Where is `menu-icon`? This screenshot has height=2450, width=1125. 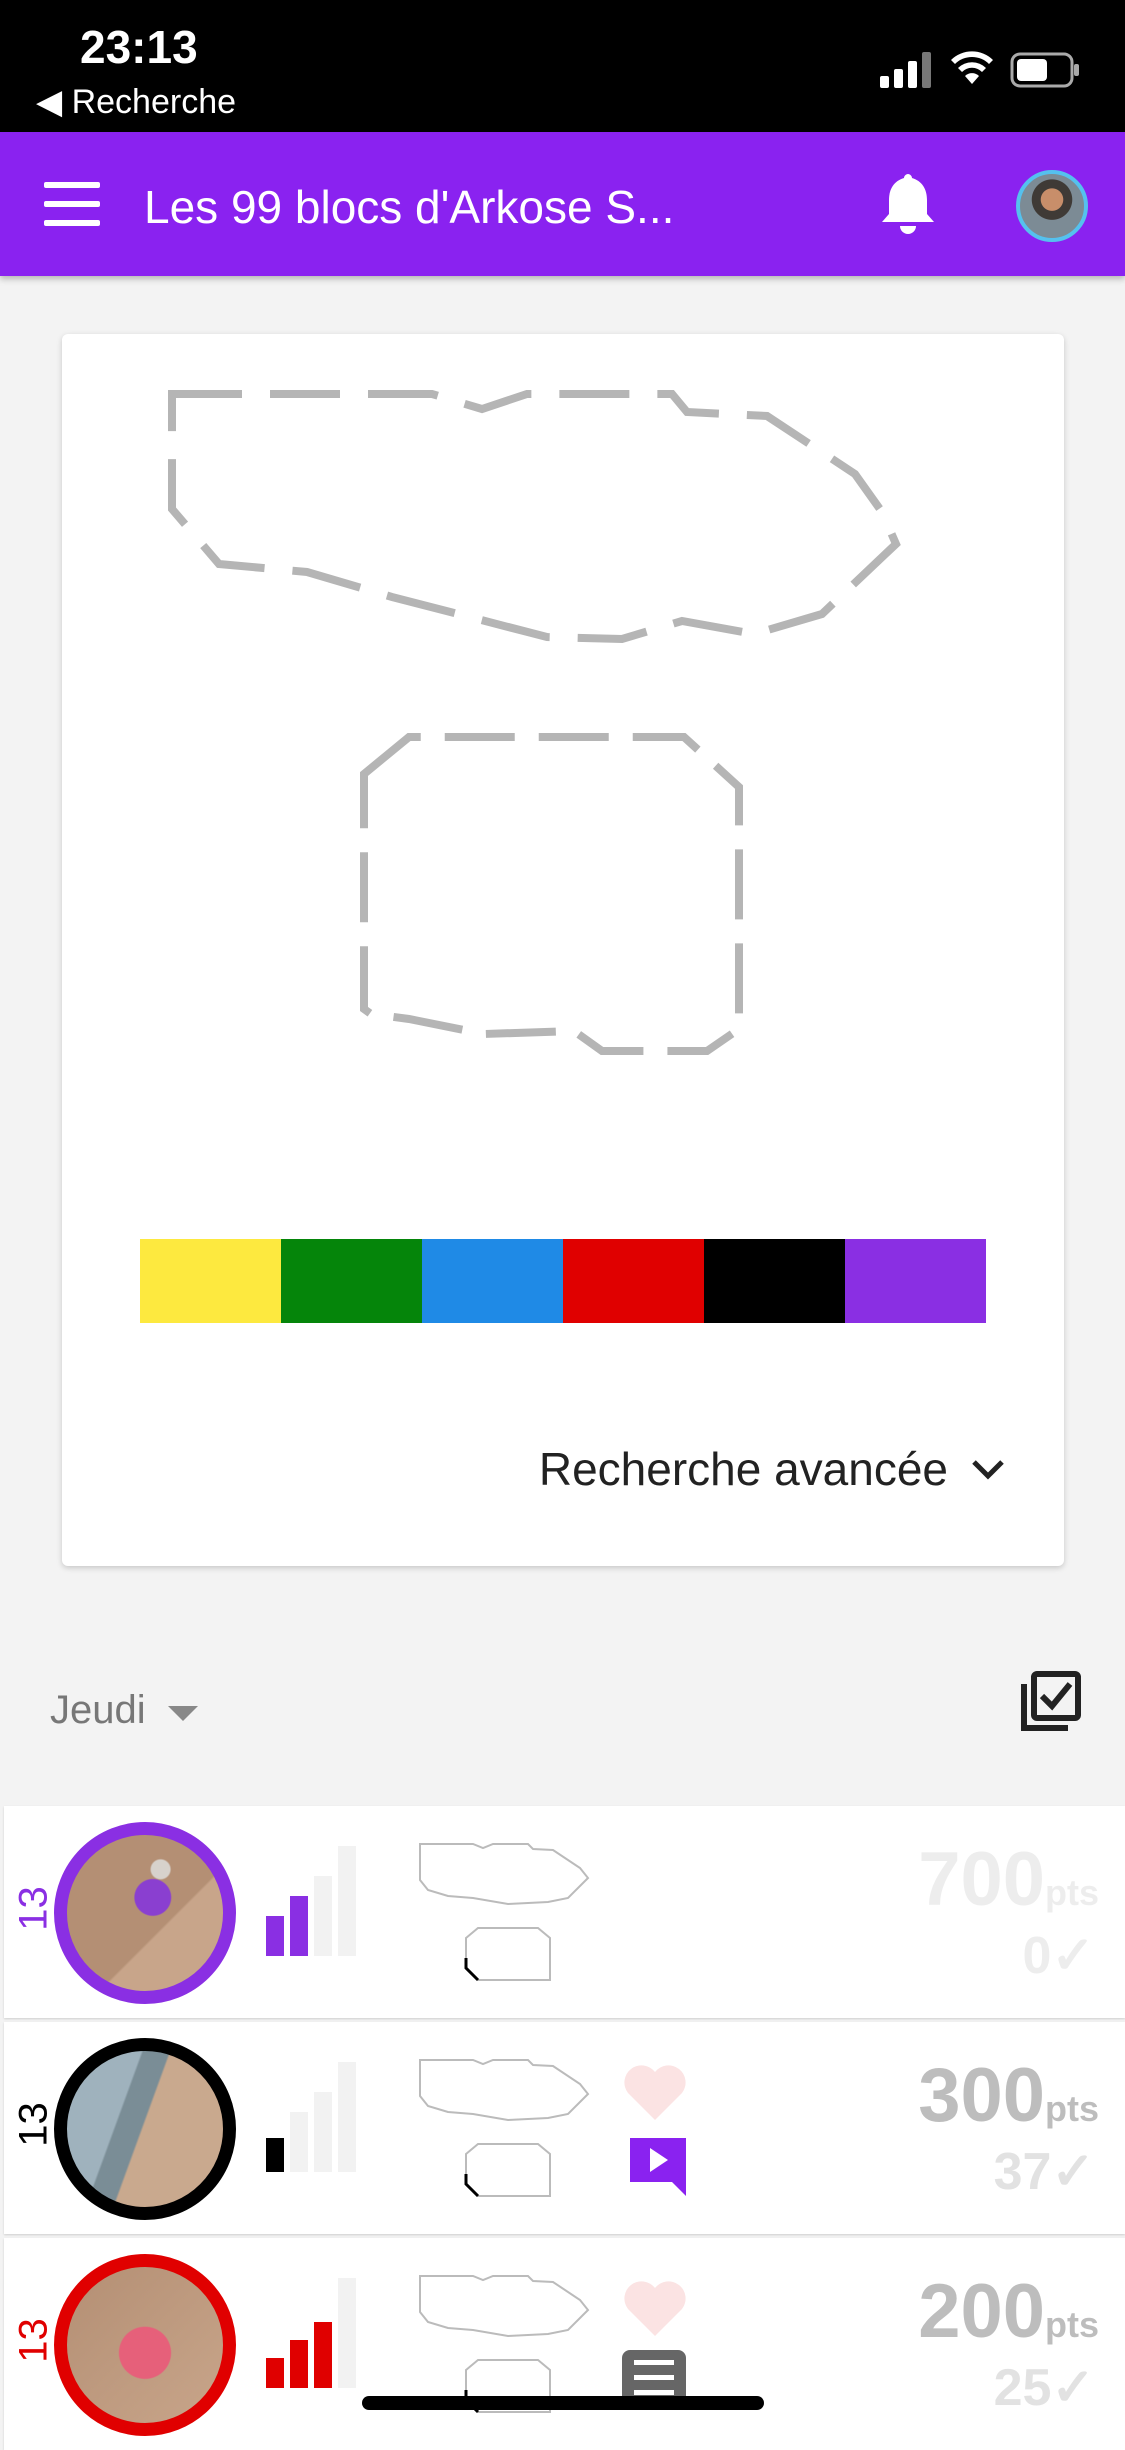 menu-icon is located at coordinates (72, 204).